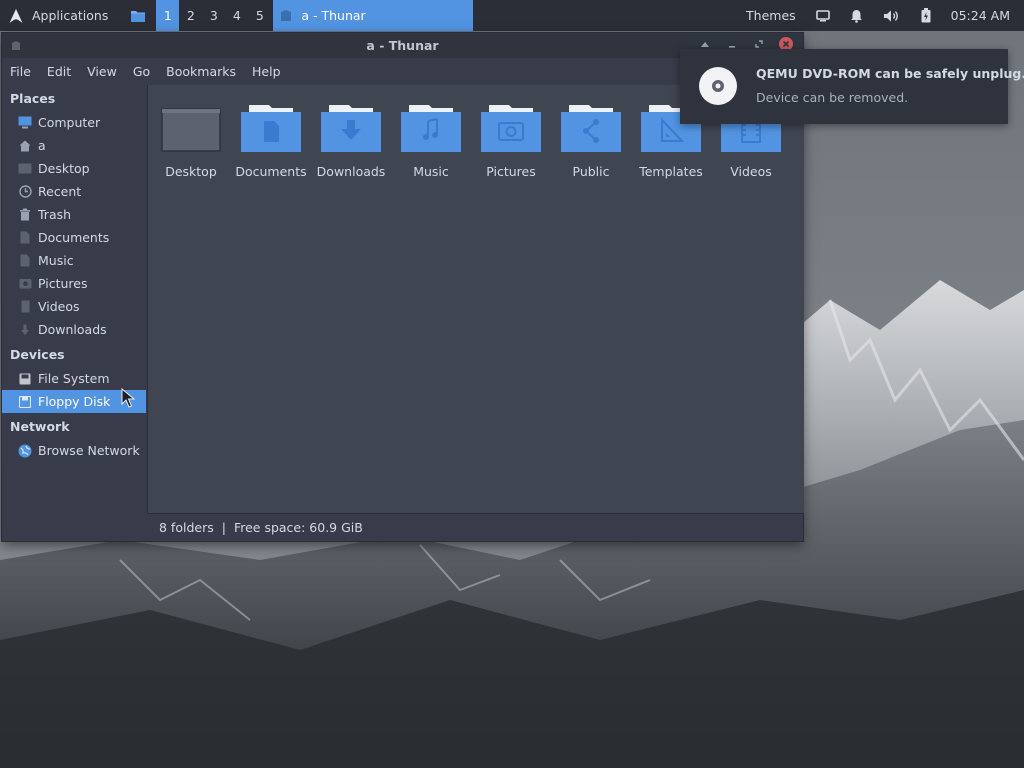  I want to click on folder-label: Pictures, so click(511, 171).